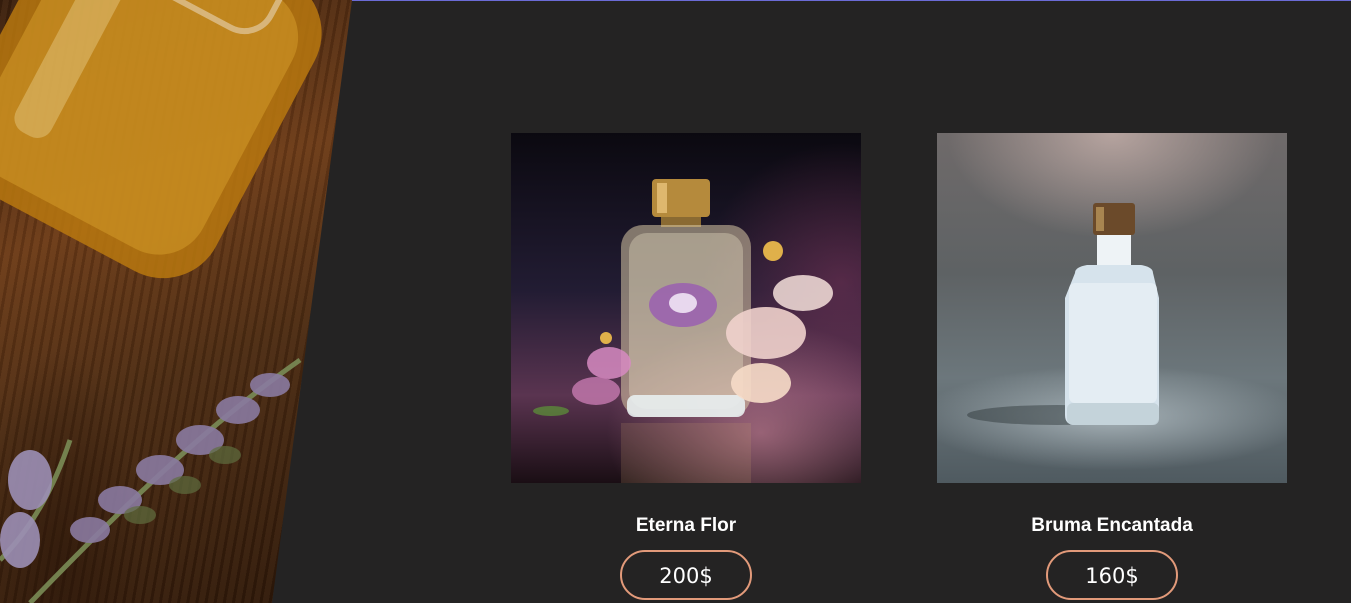  I want to click on price-button: 200$, so click(686, 575).